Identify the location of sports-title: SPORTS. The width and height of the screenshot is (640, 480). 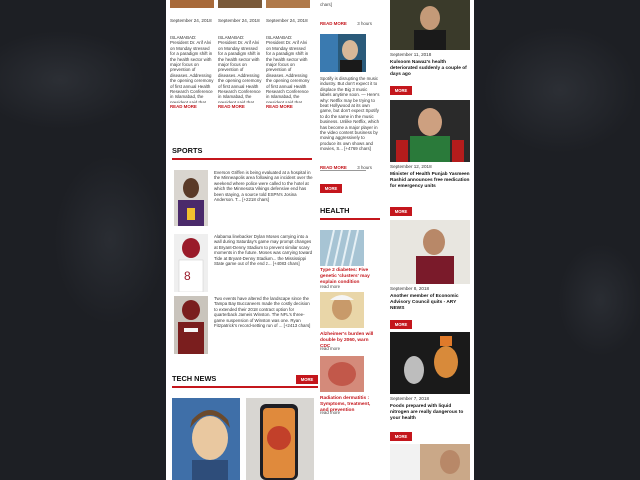
(242, 153).